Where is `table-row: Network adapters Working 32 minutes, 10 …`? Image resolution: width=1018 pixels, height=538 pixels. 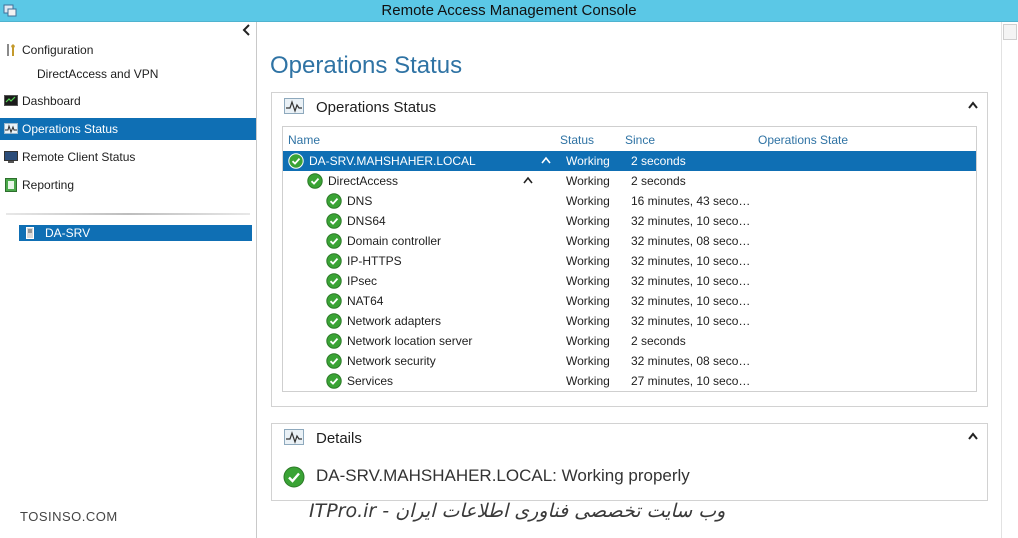
table-row: Network adapters Working 32 minutes, 10 … is located at coordinates (629, 321).